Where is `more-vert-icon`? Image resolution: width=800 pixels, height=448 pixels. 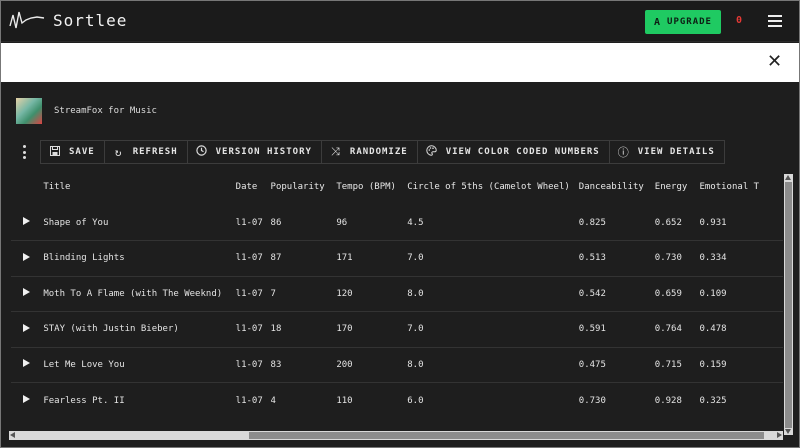
more-vert-icon is located at coordinates (24, 152).